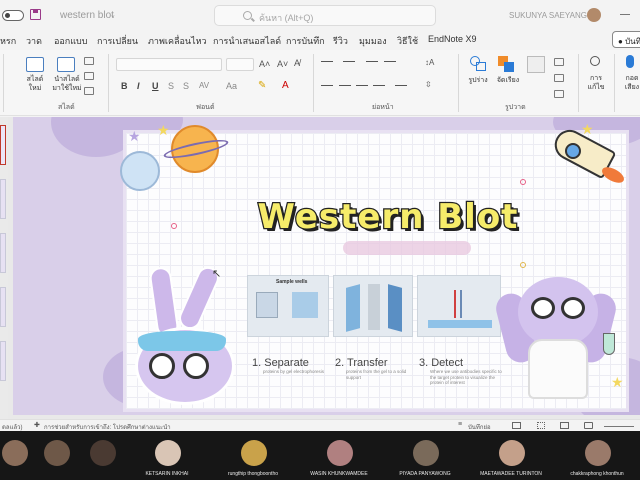  Describe the element at coordinates (388, 217) in the screenshot. I see `slide-title: Western Blot` at that location.